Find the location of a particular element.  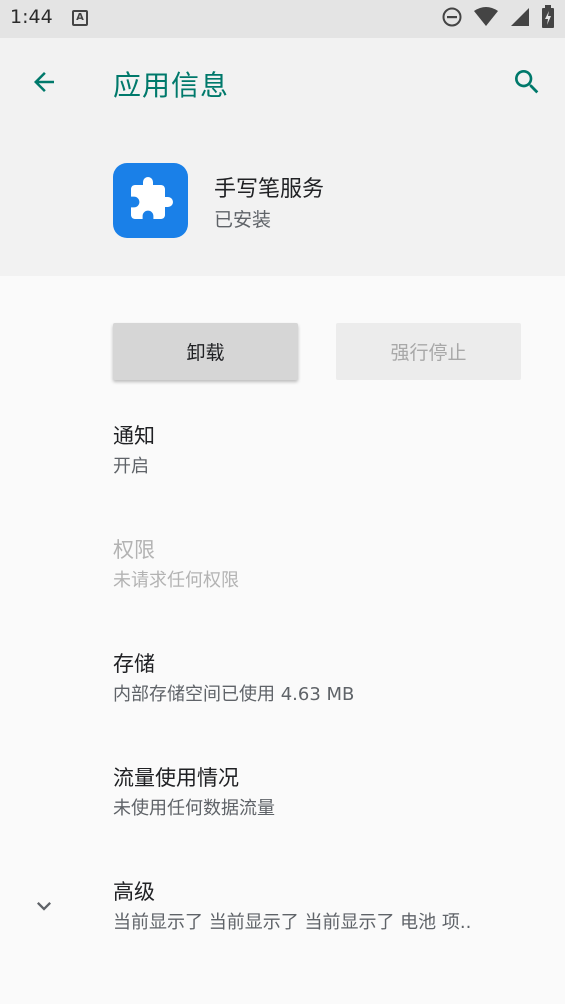

status-icons is located at coordinates (498, 19).